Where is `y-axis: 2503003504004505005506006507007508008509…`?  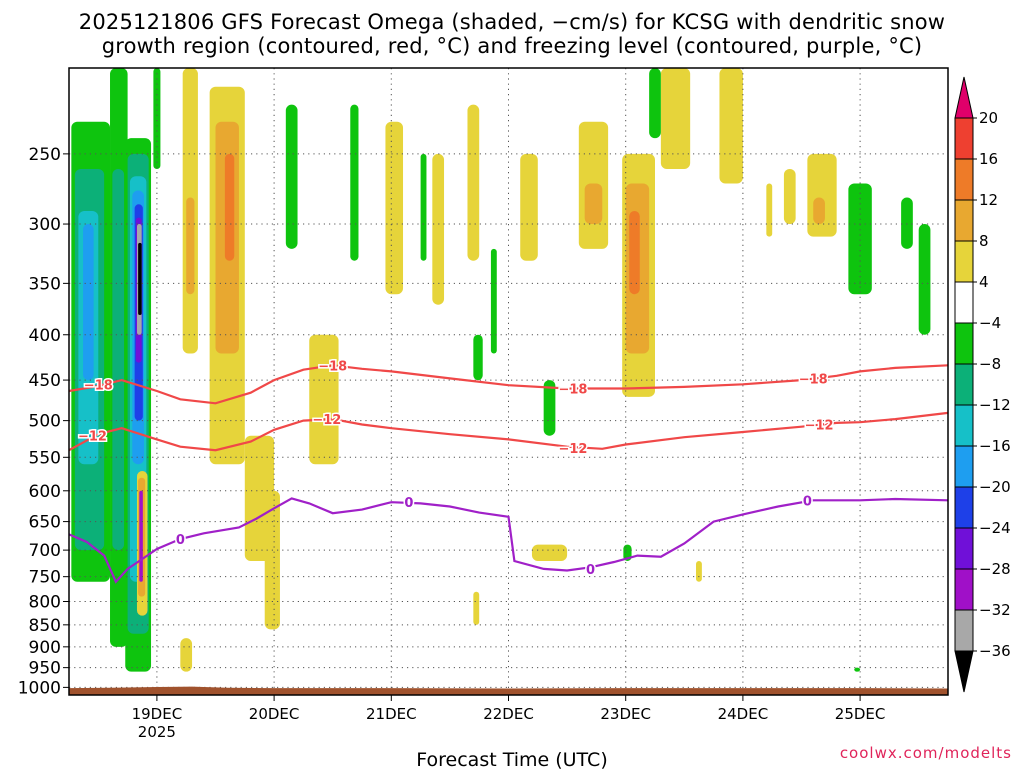
y-axis: 2503003504004505005506006507007508008509… is located at coordinates (43, 421).